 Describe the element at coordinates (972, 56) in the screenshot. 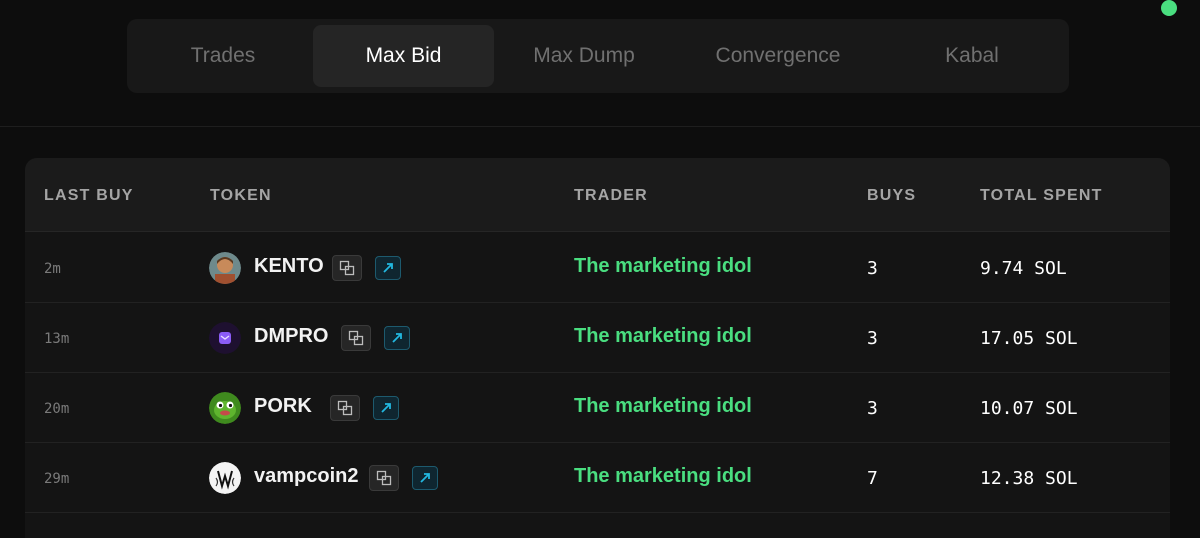

I see `tab-kabal: Kabal` at that location.